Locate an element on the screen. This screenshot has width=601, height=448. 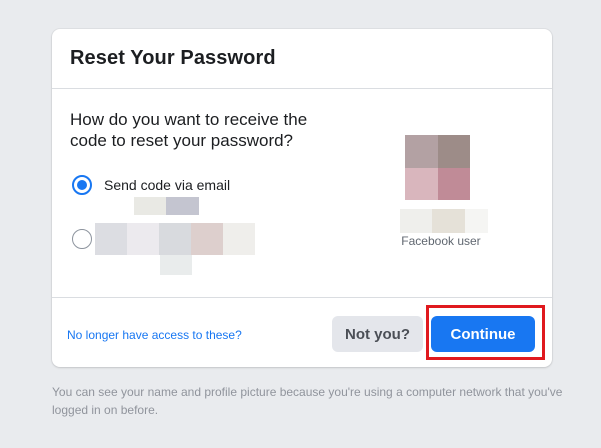
avatar is located at coordinates (437, 167).